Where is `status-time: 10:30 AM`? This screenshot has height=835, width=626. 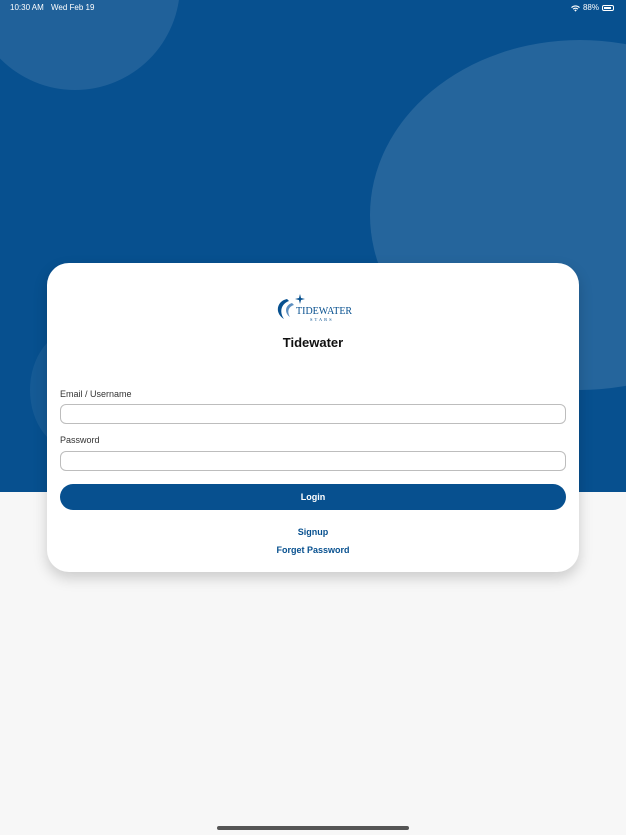 status-time: 10:30 AM is located at coordinates (27, 7).